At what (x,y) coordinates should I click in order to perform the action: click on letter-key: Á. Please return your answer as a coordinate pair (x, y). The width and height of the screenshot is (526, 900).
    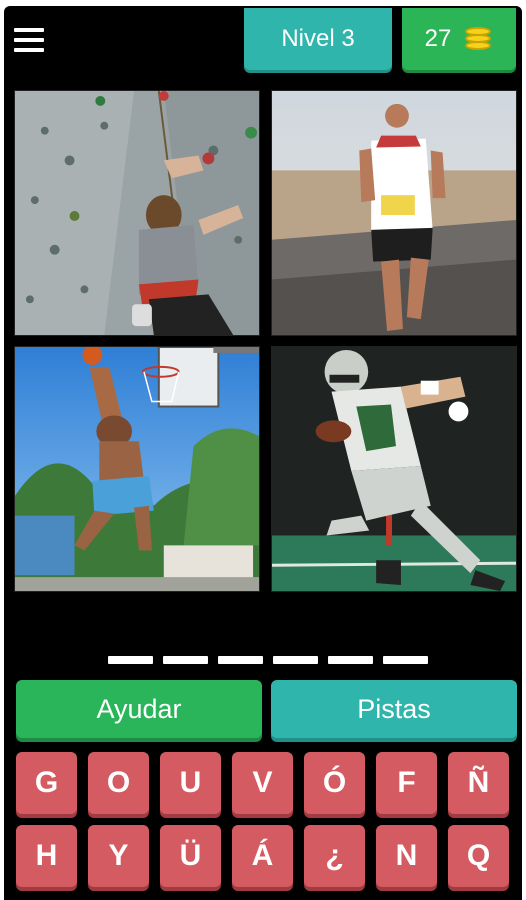
    Looking at the image, I should click on (262, 856).